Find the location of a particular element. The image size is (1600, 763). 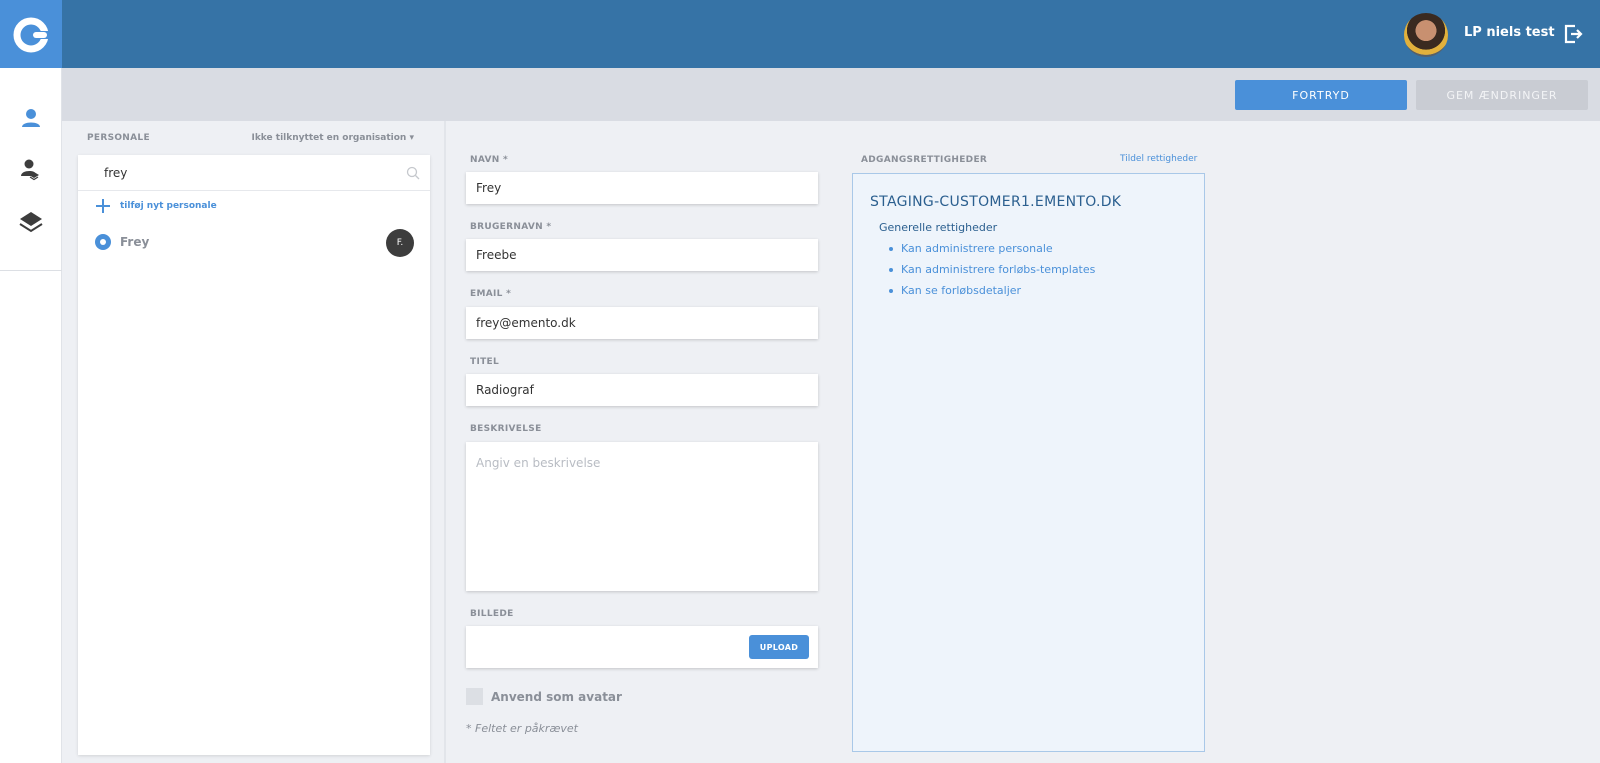

sidebar-item-layers is located at coordinates (31, 222).